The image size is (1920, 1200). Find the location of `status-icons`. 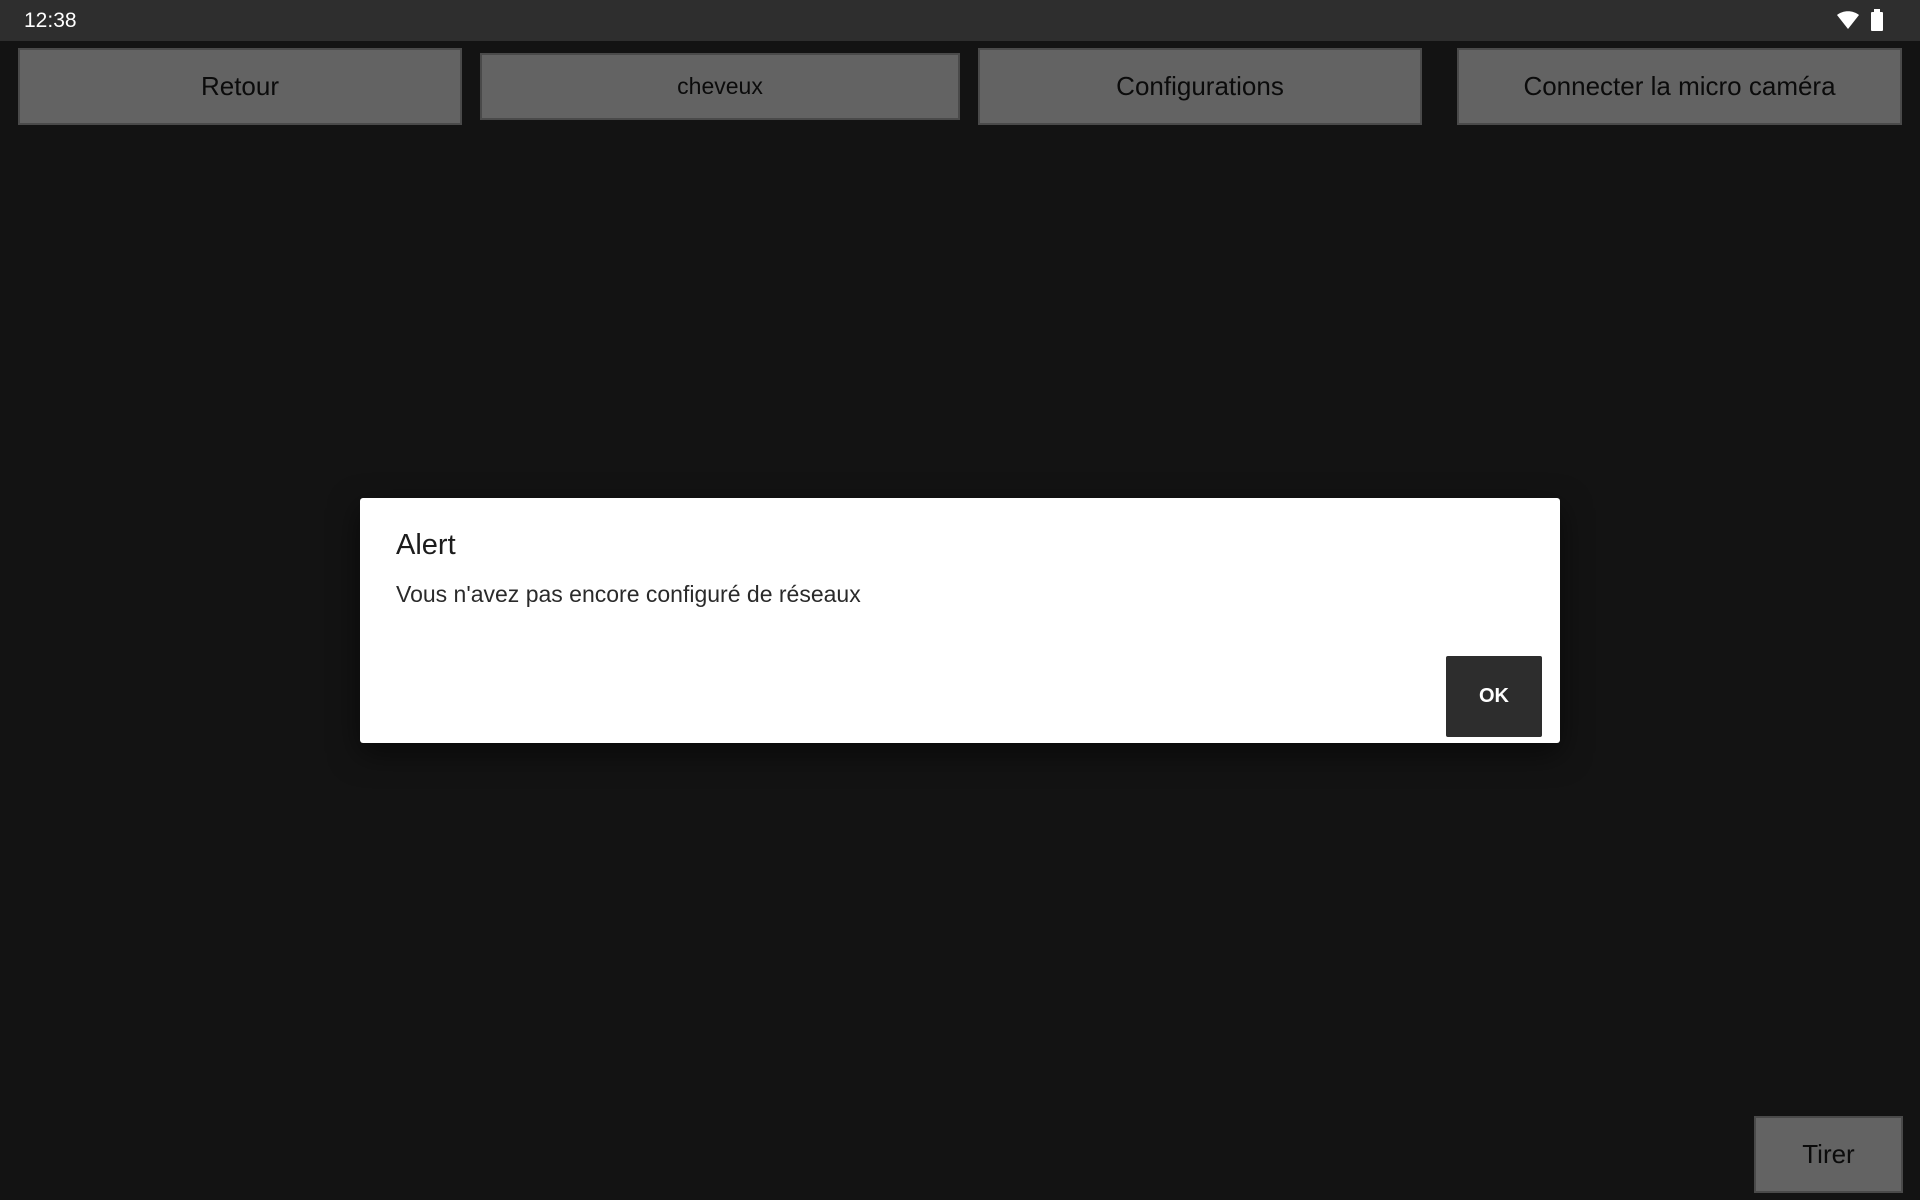

status-icons is located at coordinates (1860, 20).